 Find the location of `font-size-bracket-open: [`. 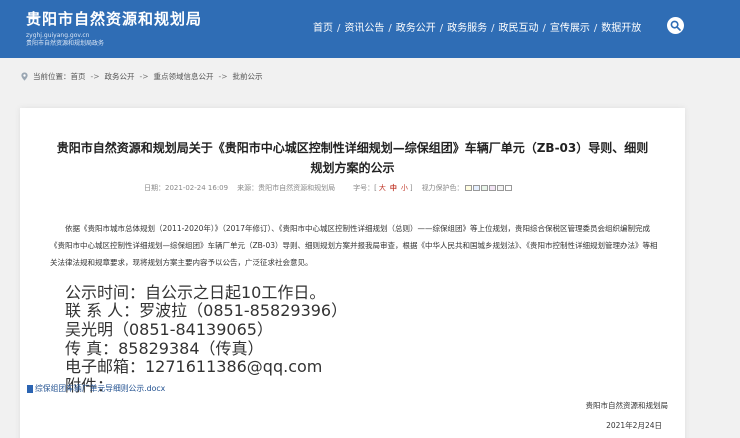

font-size-bracket-open: [ is located at coordinates (375, 188).